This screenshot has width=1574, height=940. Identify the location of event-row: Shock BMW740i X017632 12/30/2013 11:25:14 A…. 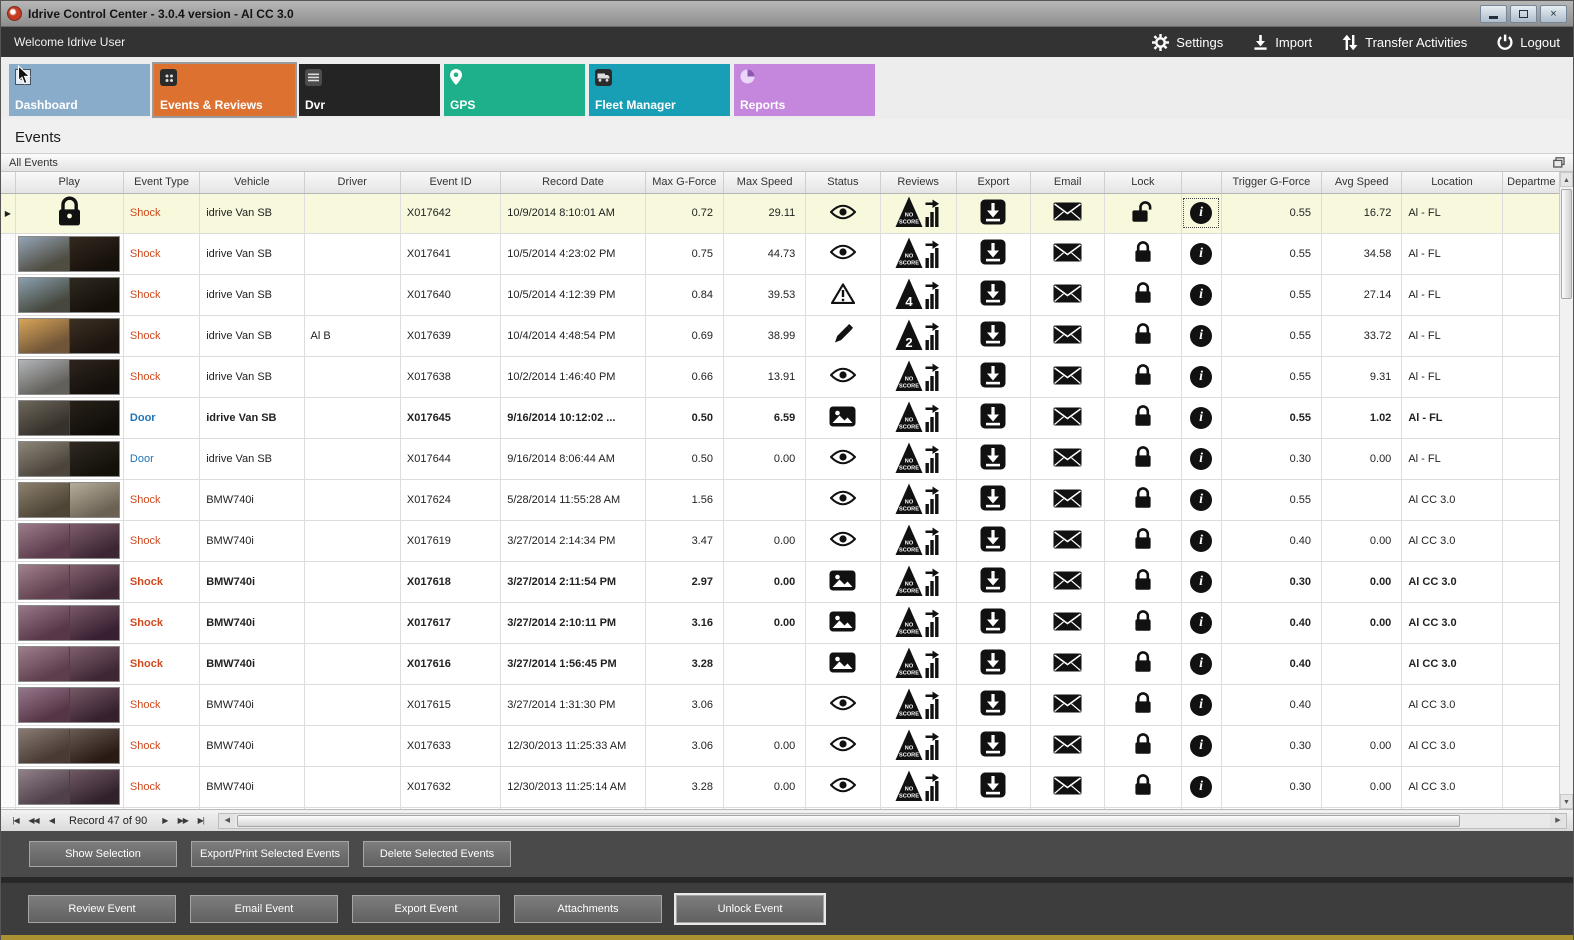
(781, 787).